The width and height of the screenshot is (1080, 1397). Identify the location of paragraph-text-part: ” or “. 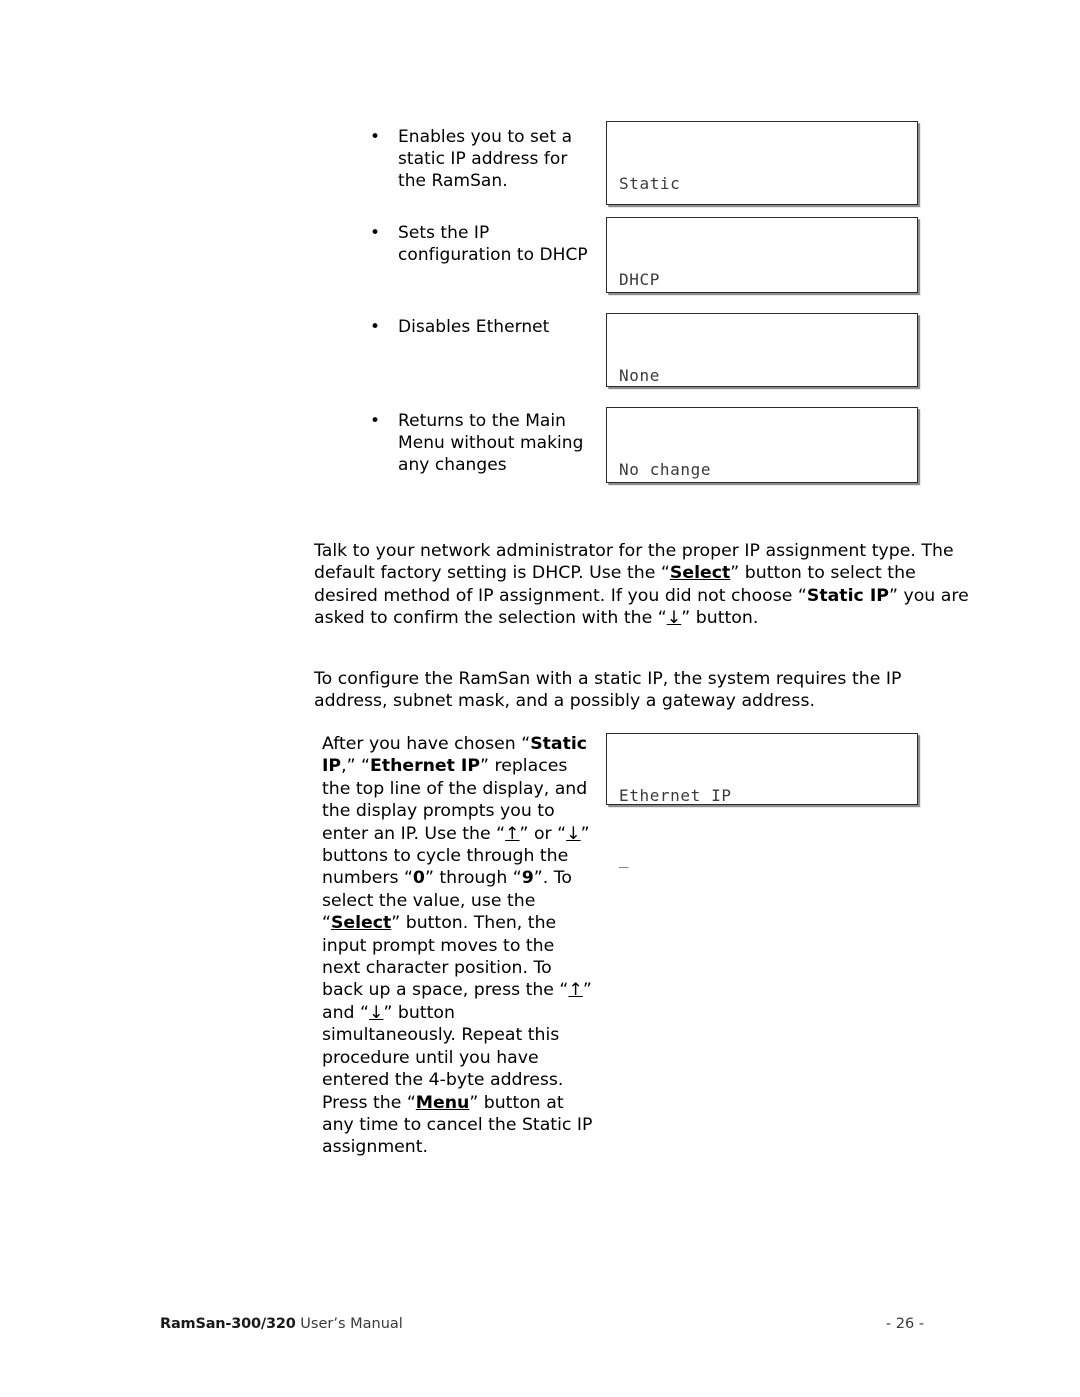
(543, 833).